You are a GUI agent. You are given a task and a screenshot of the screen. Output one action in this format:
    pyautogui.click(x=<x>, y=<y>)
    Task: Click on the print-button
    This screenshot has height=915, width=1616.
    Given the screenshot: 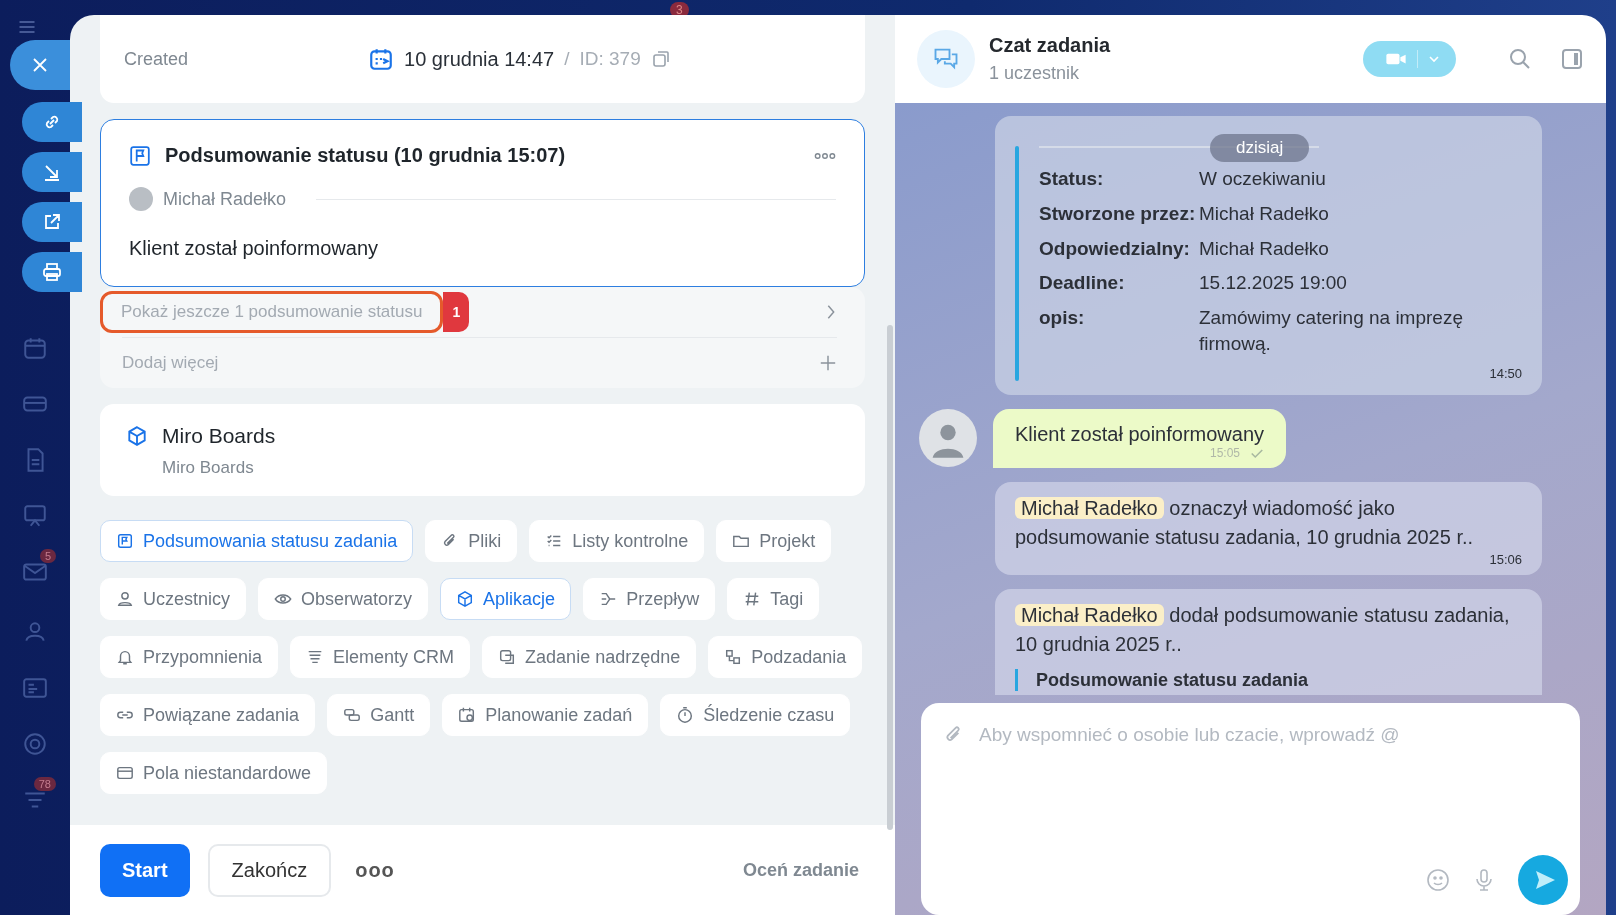 What is the action you would take?
    pyautogui.click(x=52, y=272)
    